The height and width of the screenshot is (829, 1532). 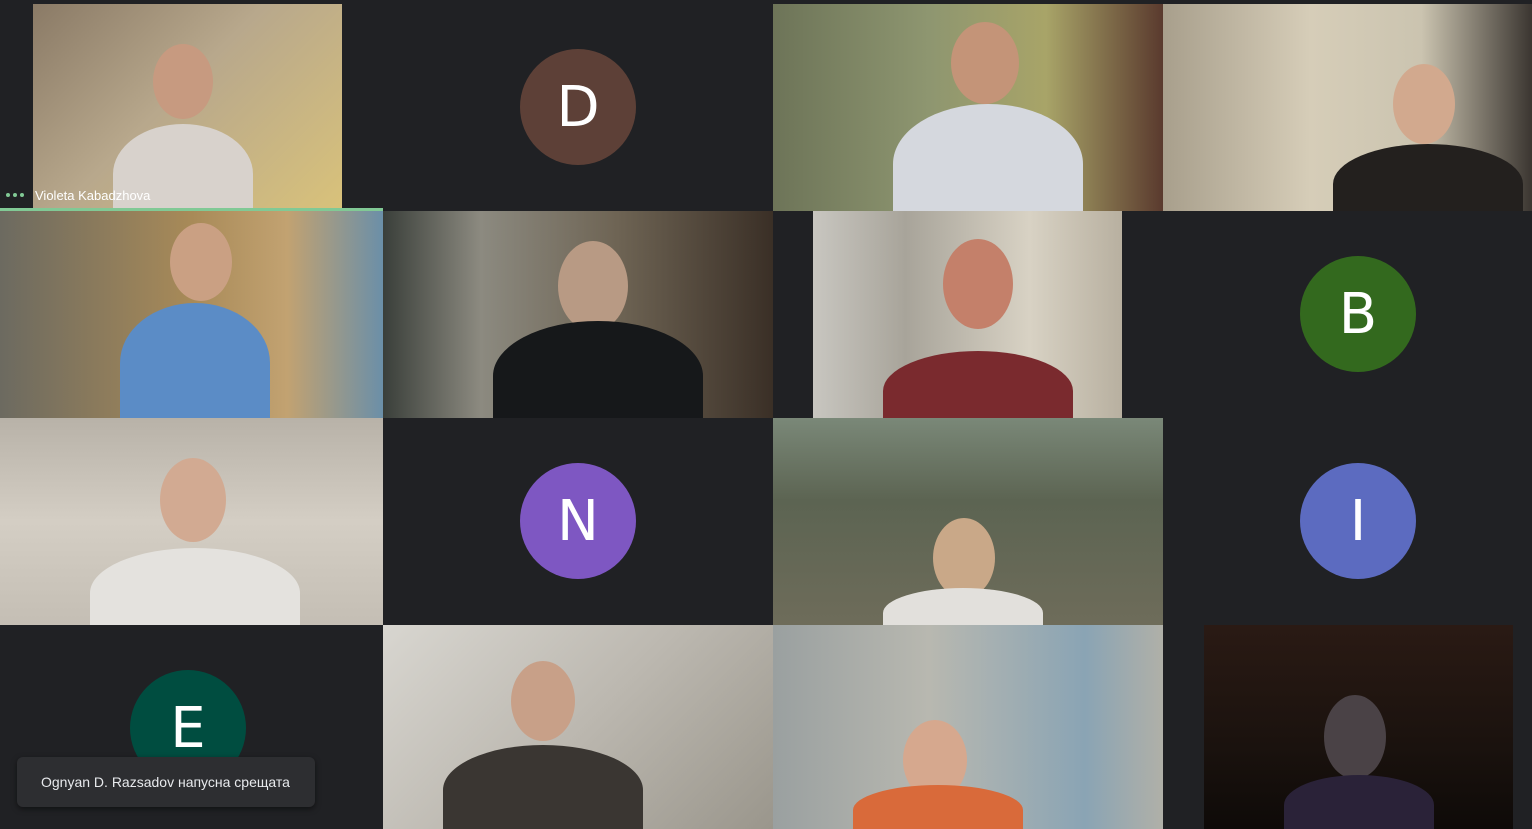 I want to click on participant-avatar: I, so click(x=1358, y=521).